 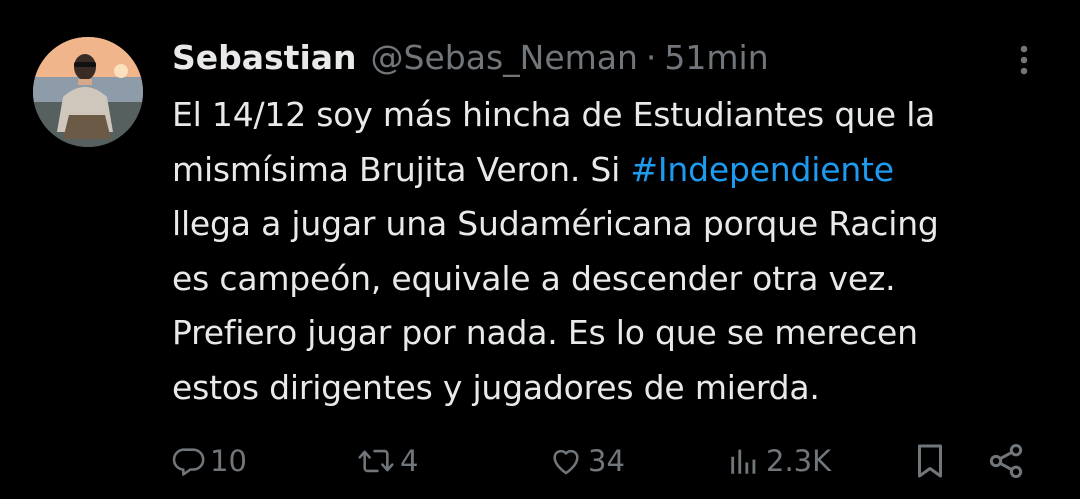 I want to click on tweet-text-fragment: mismísima Brujita Veron. Si, so click(x=401, y=169).